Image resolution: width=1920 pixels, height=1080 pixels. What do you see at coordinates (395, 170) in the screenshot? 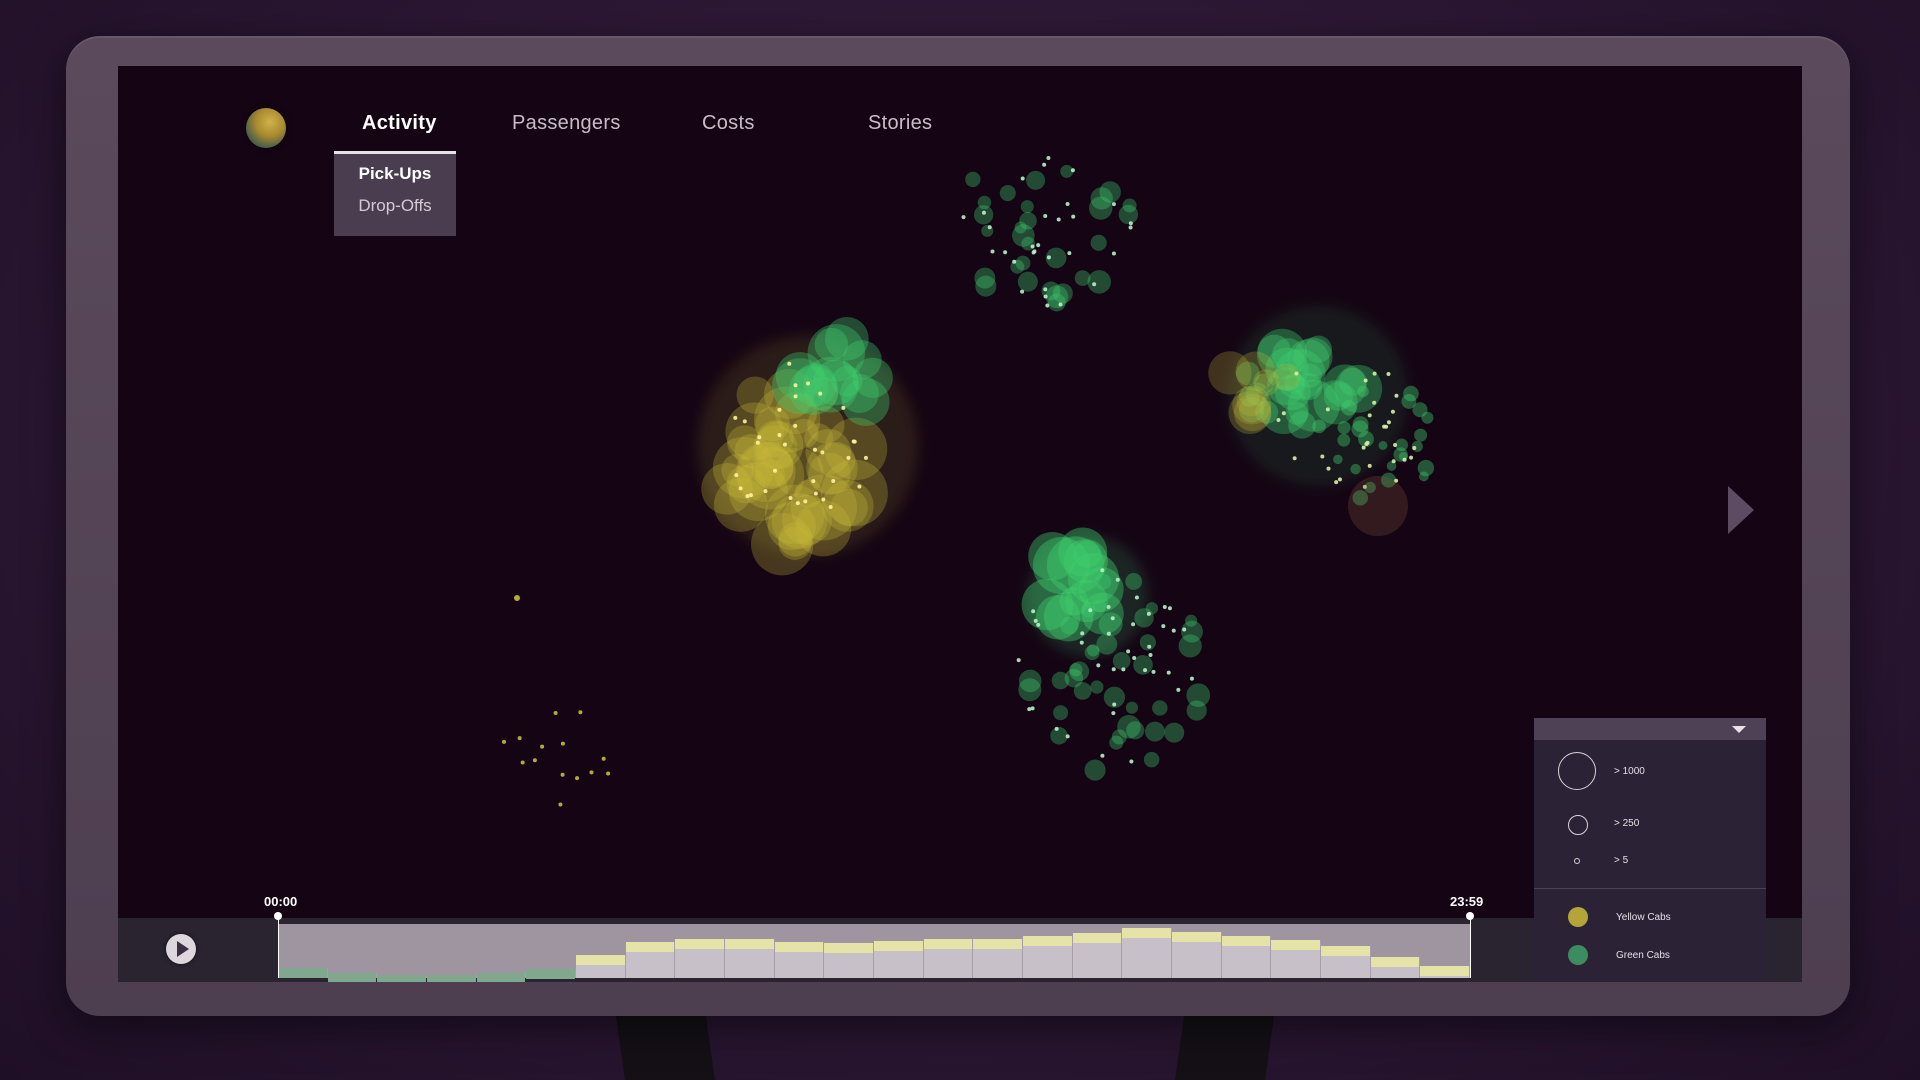
I see `submenu-pick-ups: Pick-Ups` at bounding box center [395, 170].